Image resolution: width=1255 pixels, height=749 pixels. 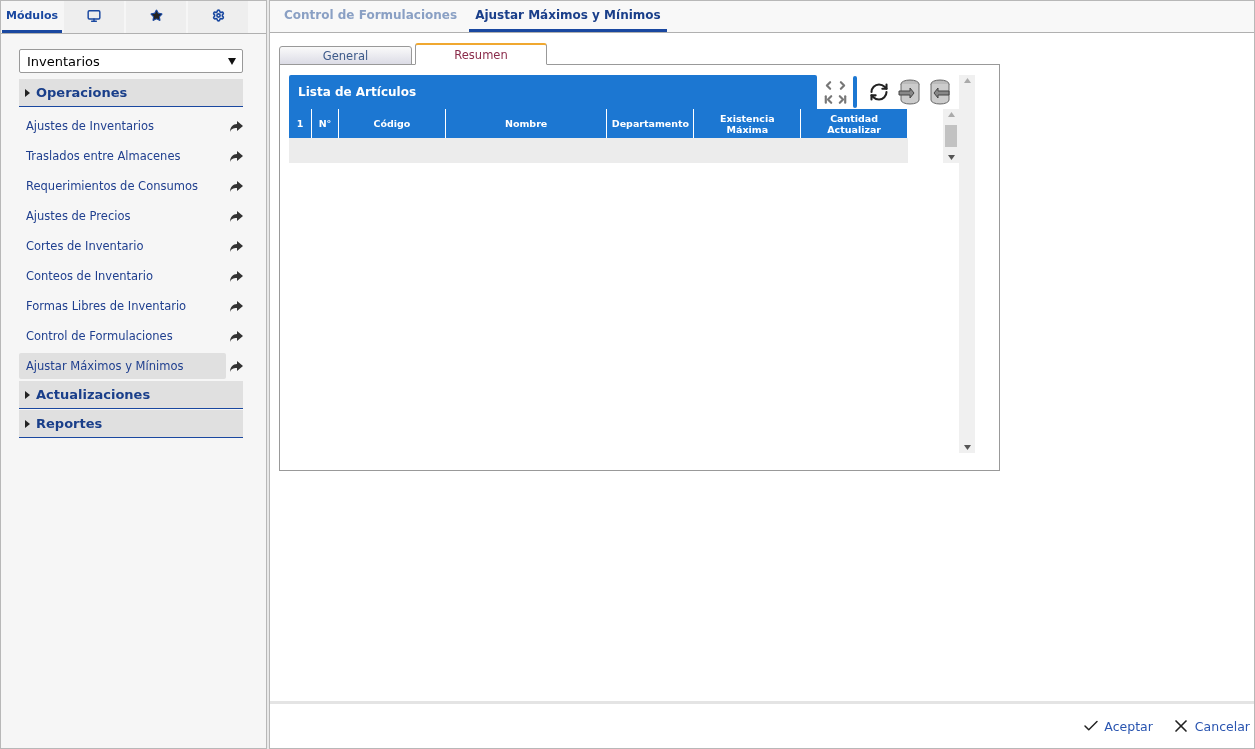 What do you see at coordinates (325, 123) in the screenshot?
I see `column-header: N°` at bounding box center [325, 123].